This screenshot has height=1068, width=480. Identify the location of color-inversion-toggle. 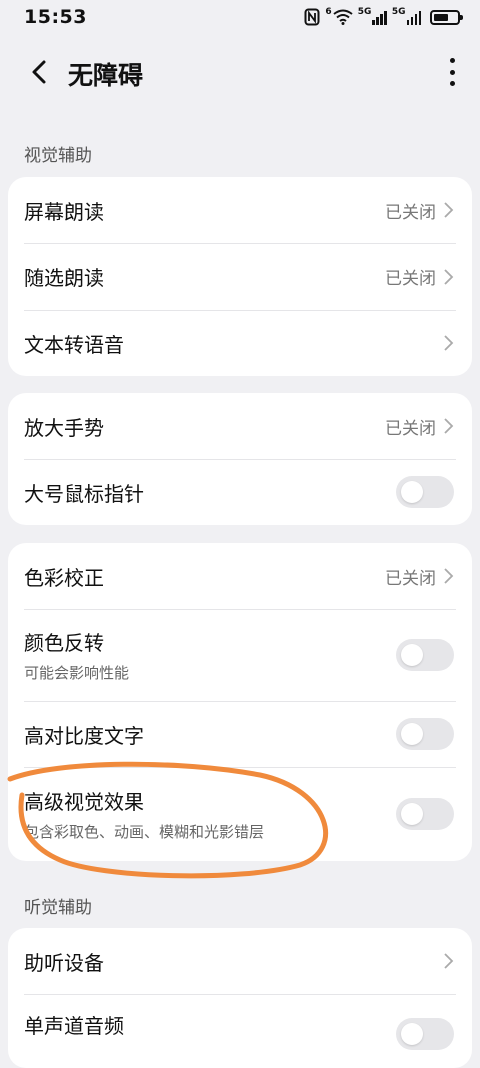
(425, 655).